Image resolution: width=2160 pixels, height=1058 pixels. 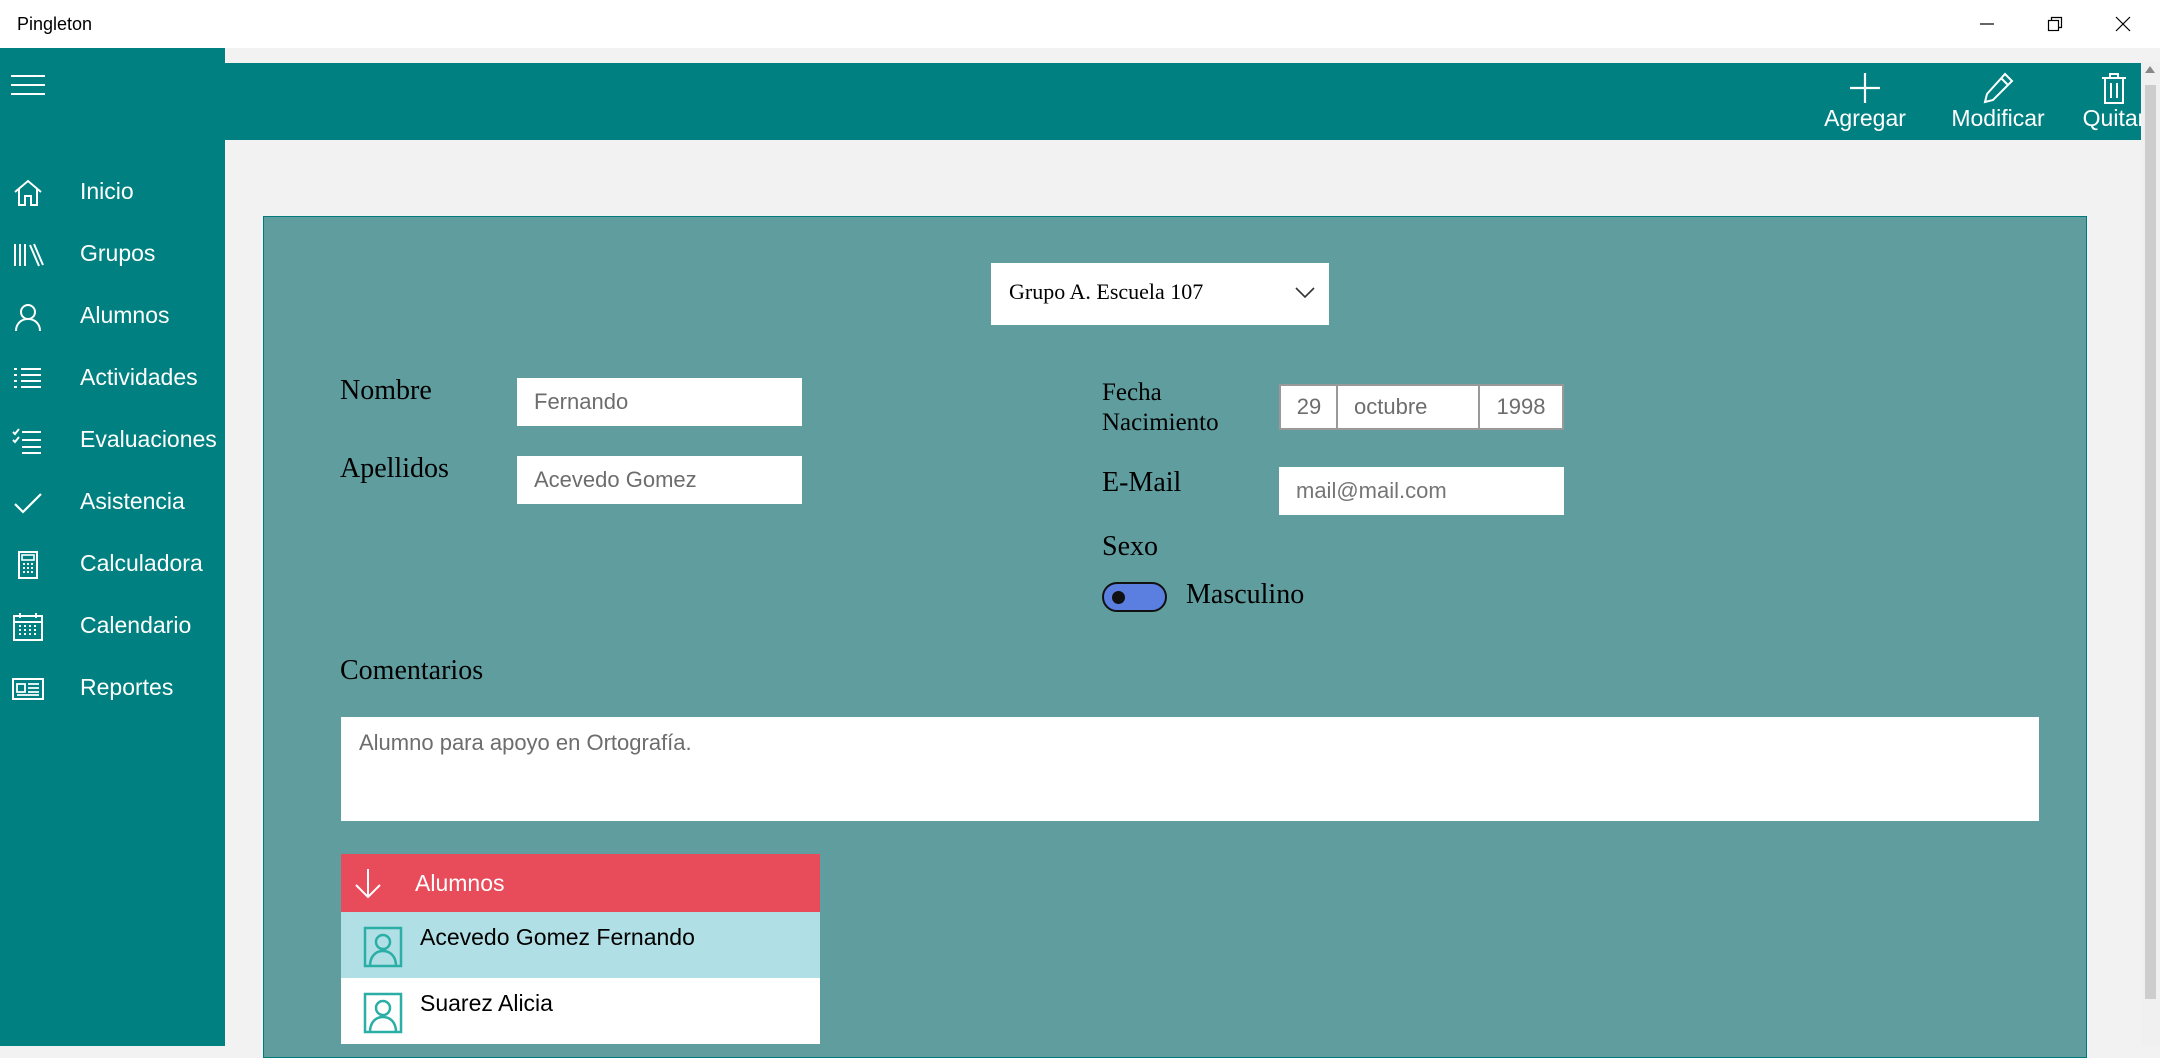 I want to click on pencil-icon, so click(x=1998, y=88).